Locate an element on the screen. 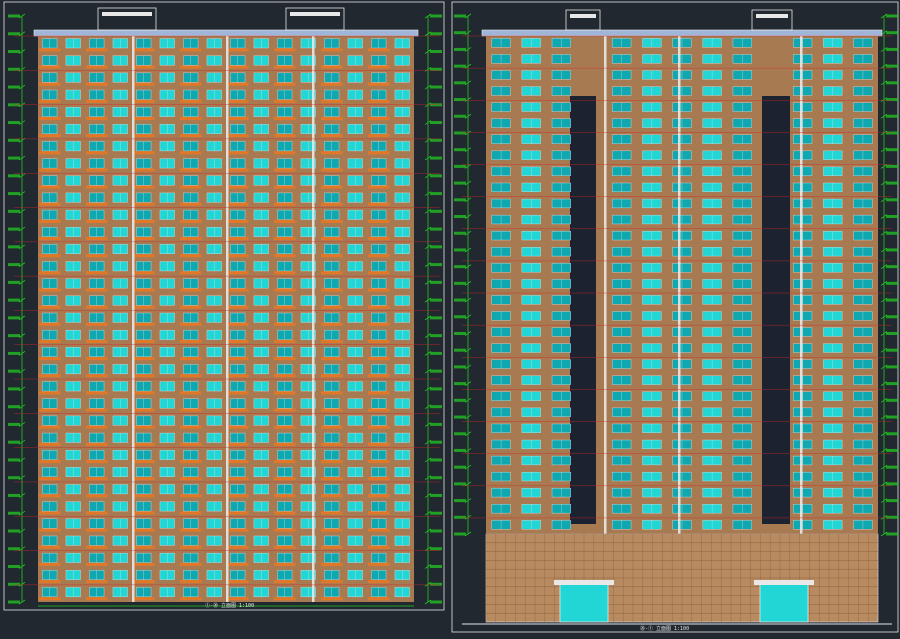  pilaster is located at coordinates (227, 319).